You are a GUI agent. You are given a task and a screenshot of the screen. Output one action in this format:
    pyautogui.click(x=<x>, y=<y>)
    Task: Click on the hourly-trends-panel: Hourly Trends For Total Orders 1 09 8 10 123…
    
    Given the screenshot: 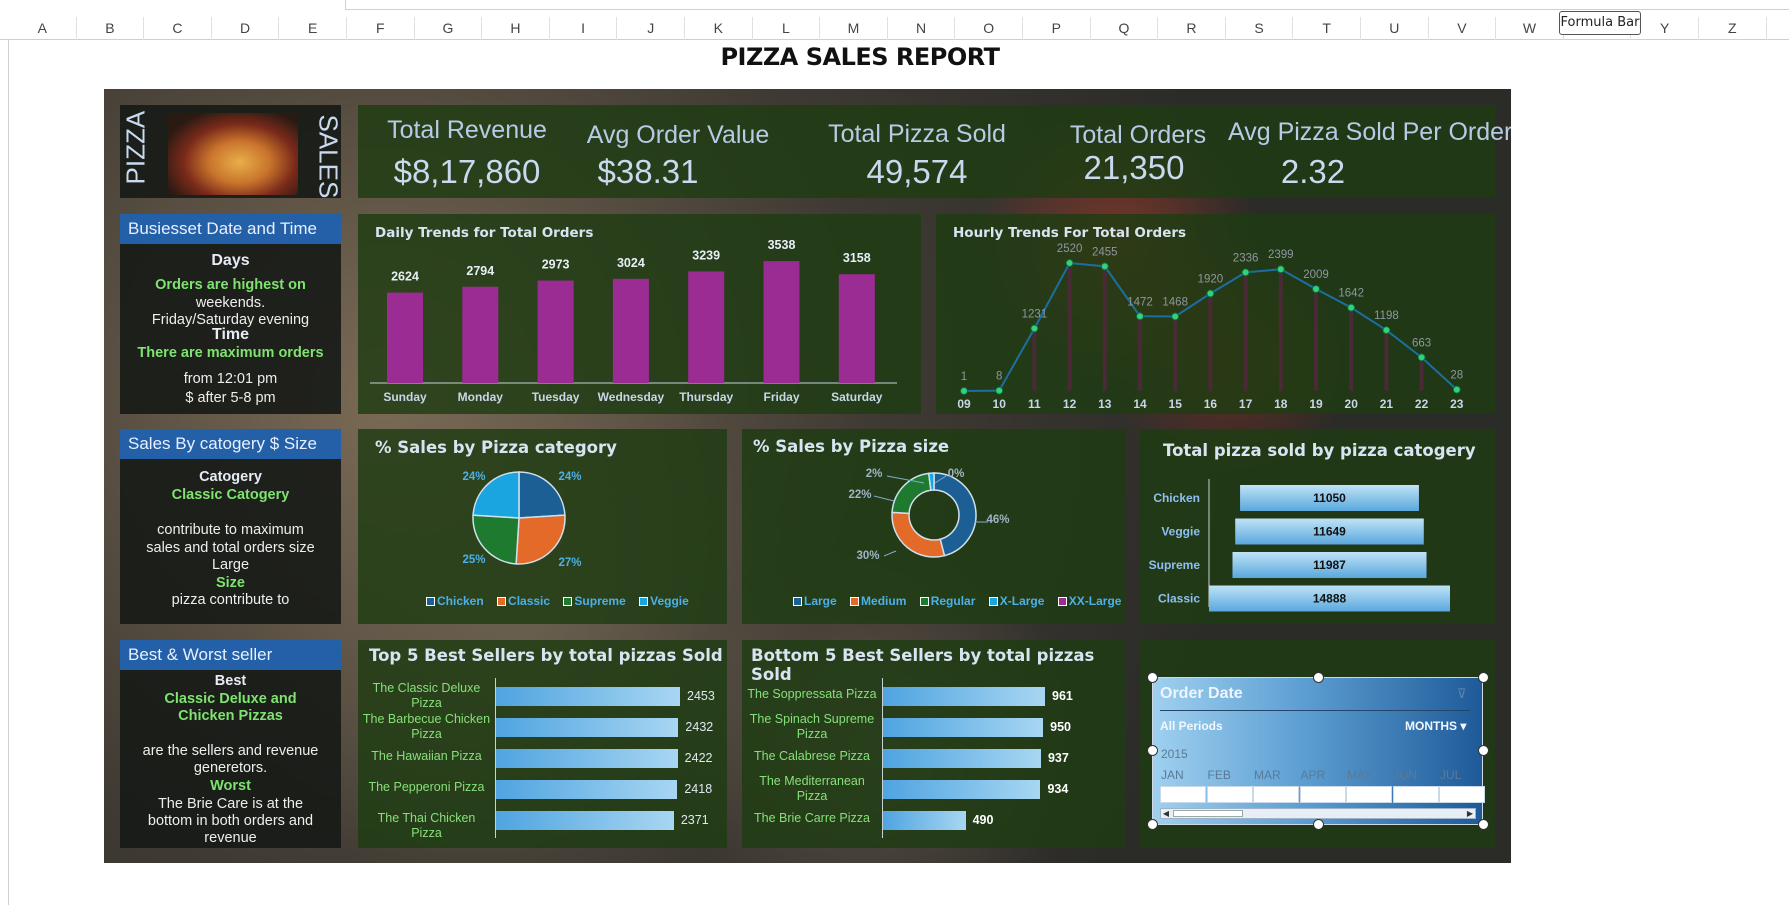 What is the action you would take?
    pyautogui.click(x=1215, y=314)
    